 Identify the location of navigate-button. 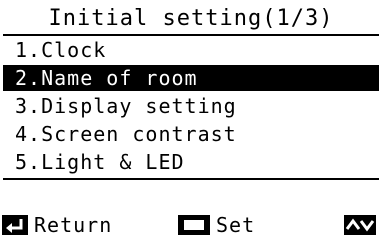
(360, 225).